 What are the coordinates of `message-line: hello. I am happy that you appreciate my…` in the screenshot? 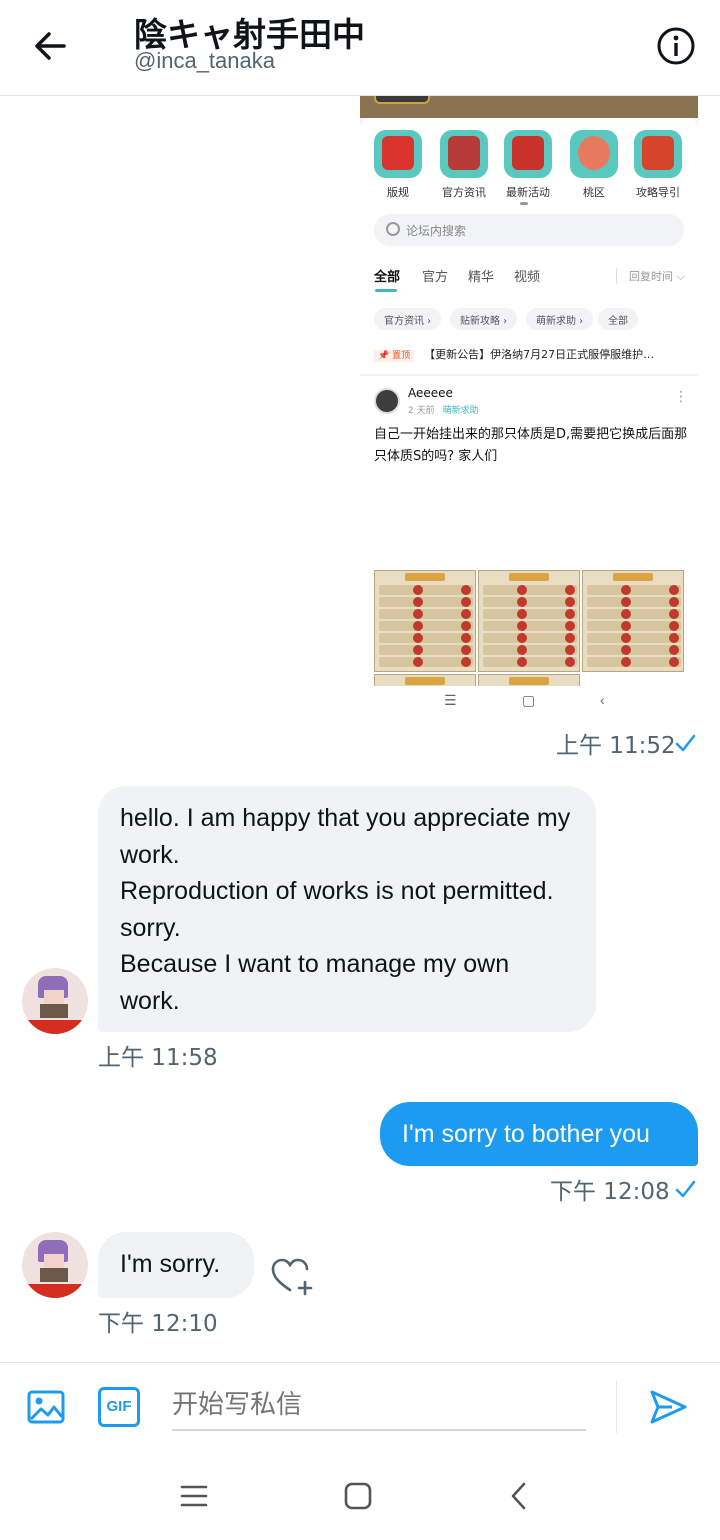 It's located at (345, 836).